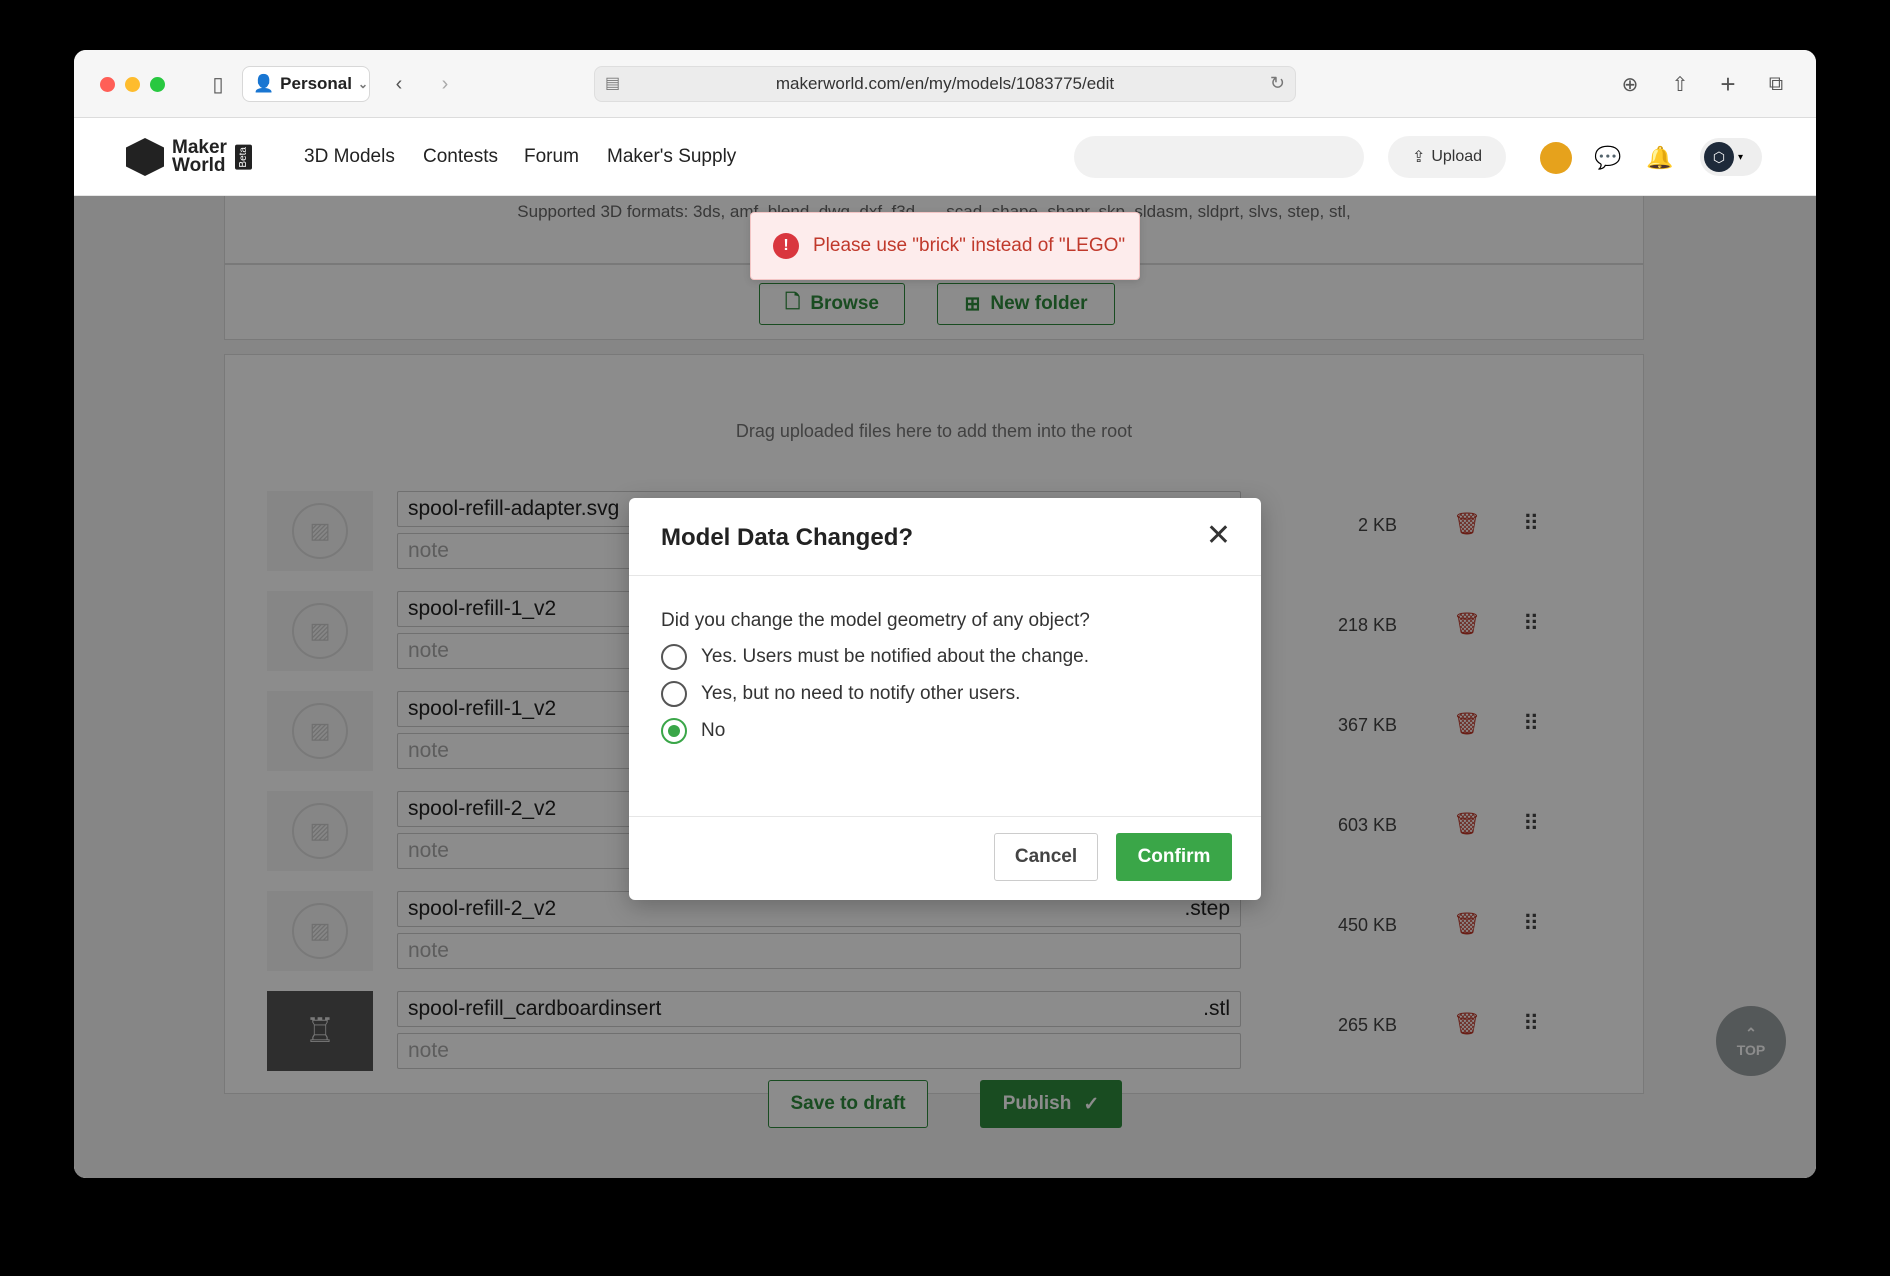 The width and height of the screenshot is (1890, 1276). What do you see at coordinates (671, 157) in the screenshot?
I see `nav-makers-supply: Maker's Supply` at bounding box center [671, 157].